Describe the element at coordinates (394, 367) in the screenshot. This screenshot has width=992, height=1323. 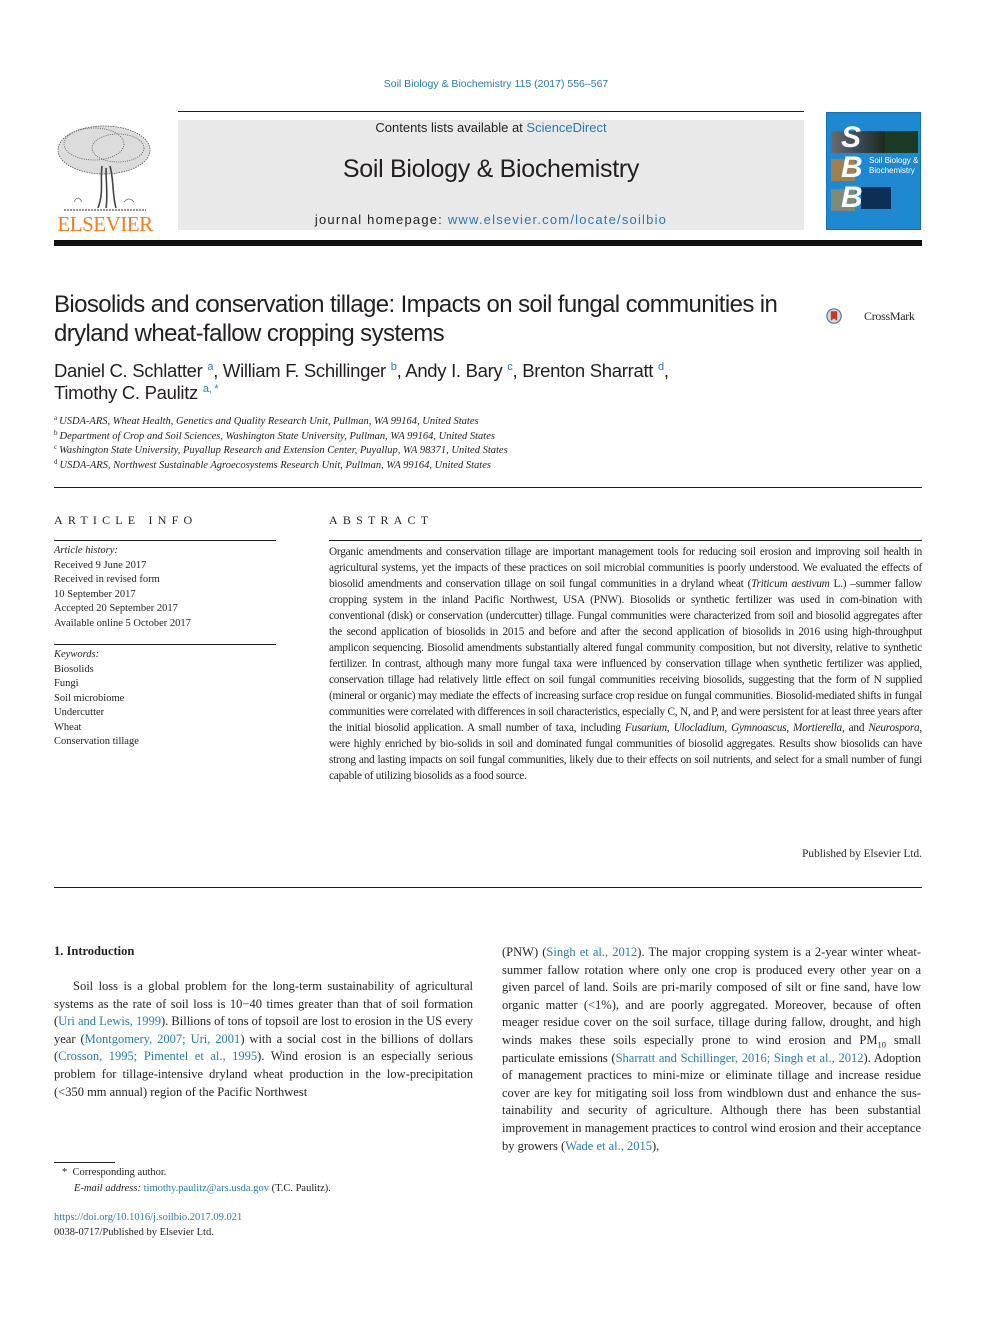
I see `author-affiliation-marker: b` at that location.